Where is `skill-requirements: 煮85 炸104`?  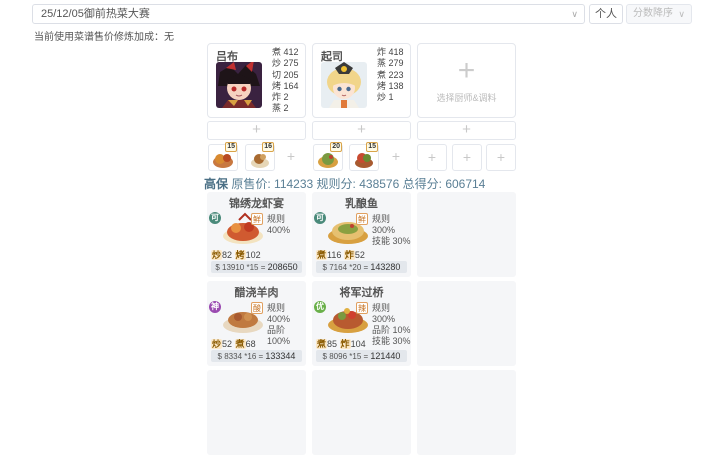
skill-requirements: 煮85 炸104 is located at coordinates (341, 343).